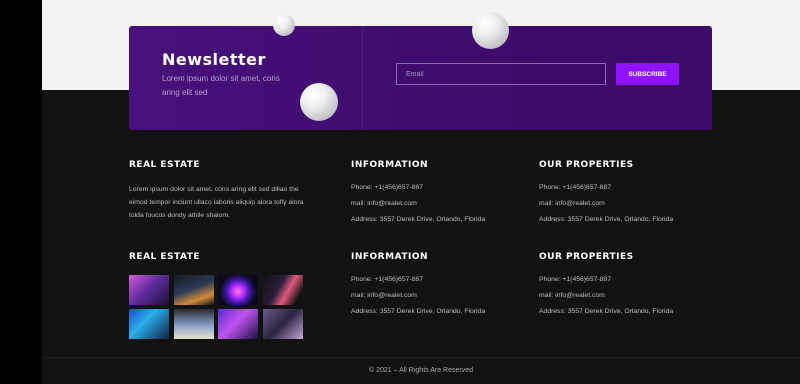  What do you see at coordinates (421, 365) in the screenshot?
I see `copyright-text: © 2021 – All Rights Are Reserved` at bounding box center [421, 365].